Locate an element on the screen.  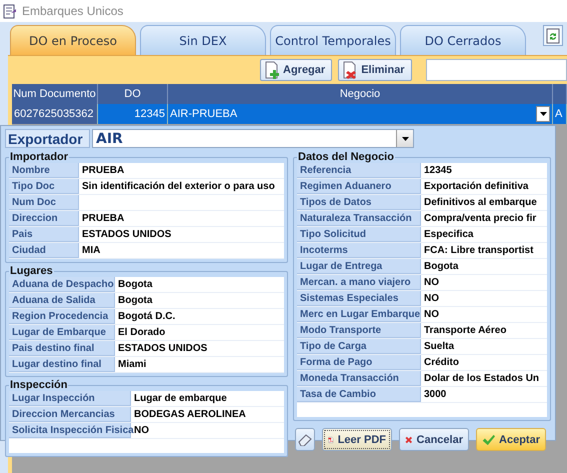
dropdown-button is located at coordinates (543, 114).